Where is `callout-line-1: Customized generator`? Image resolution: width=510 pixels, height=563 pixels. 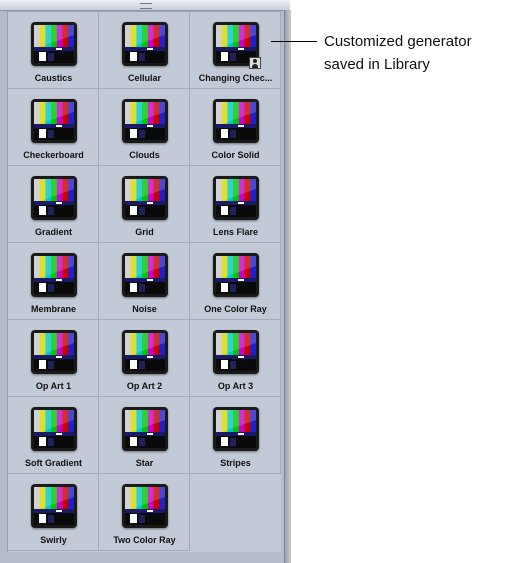 callout-line-1: Customized generator is located at coordinates (398, 41).